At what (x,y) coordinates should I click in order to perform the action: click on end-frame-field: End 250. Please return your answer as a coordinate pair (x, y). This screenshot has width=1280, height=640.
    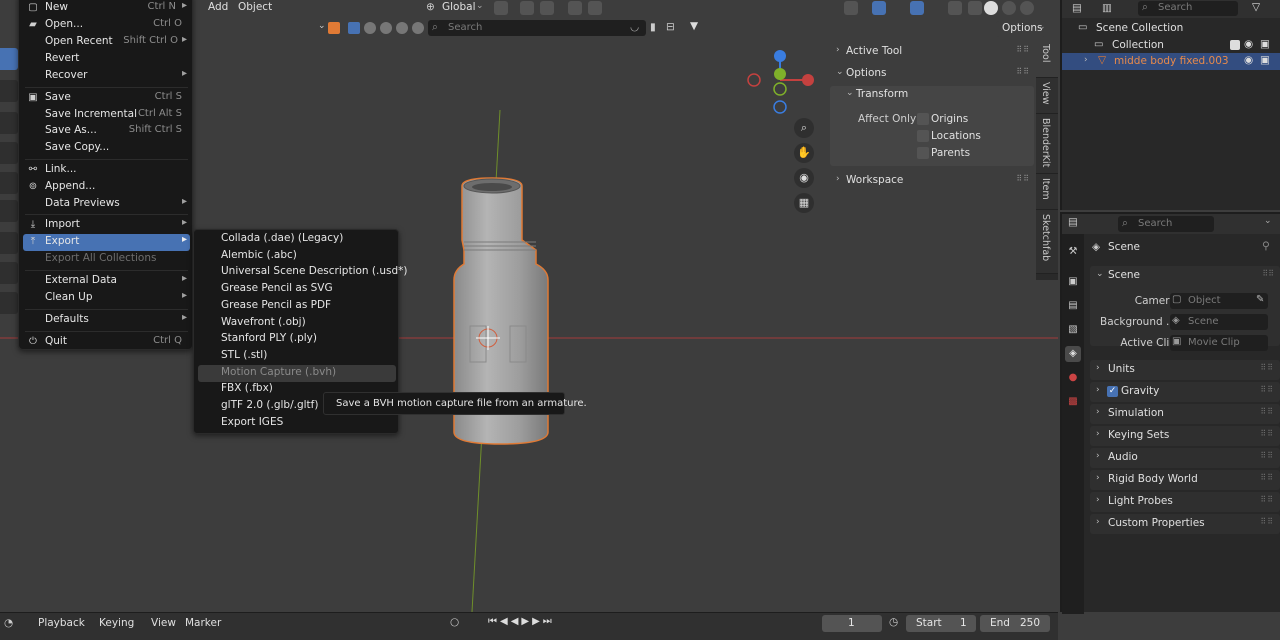
    Looking at the image, I should click on (1015, 623).